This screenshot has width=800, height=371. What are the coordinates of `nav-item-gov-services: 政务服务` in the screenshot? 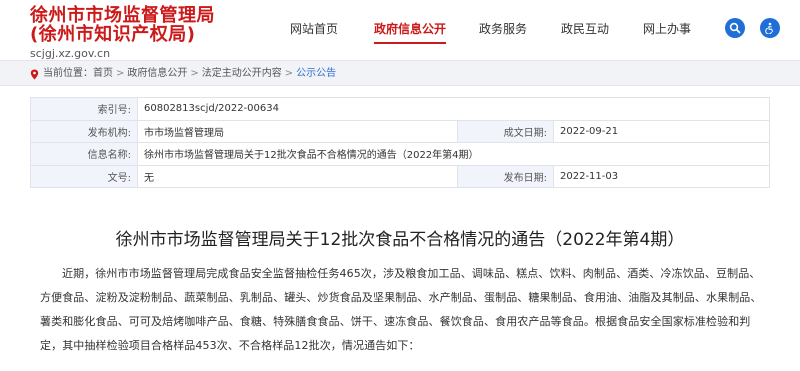 It's located at (503, 29).